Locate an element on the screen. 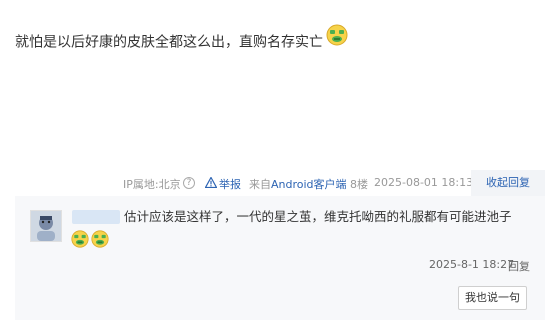 This screenshot has width=550, height=324. source-client-link: Android客户端 is located at coordinates (309, 184).